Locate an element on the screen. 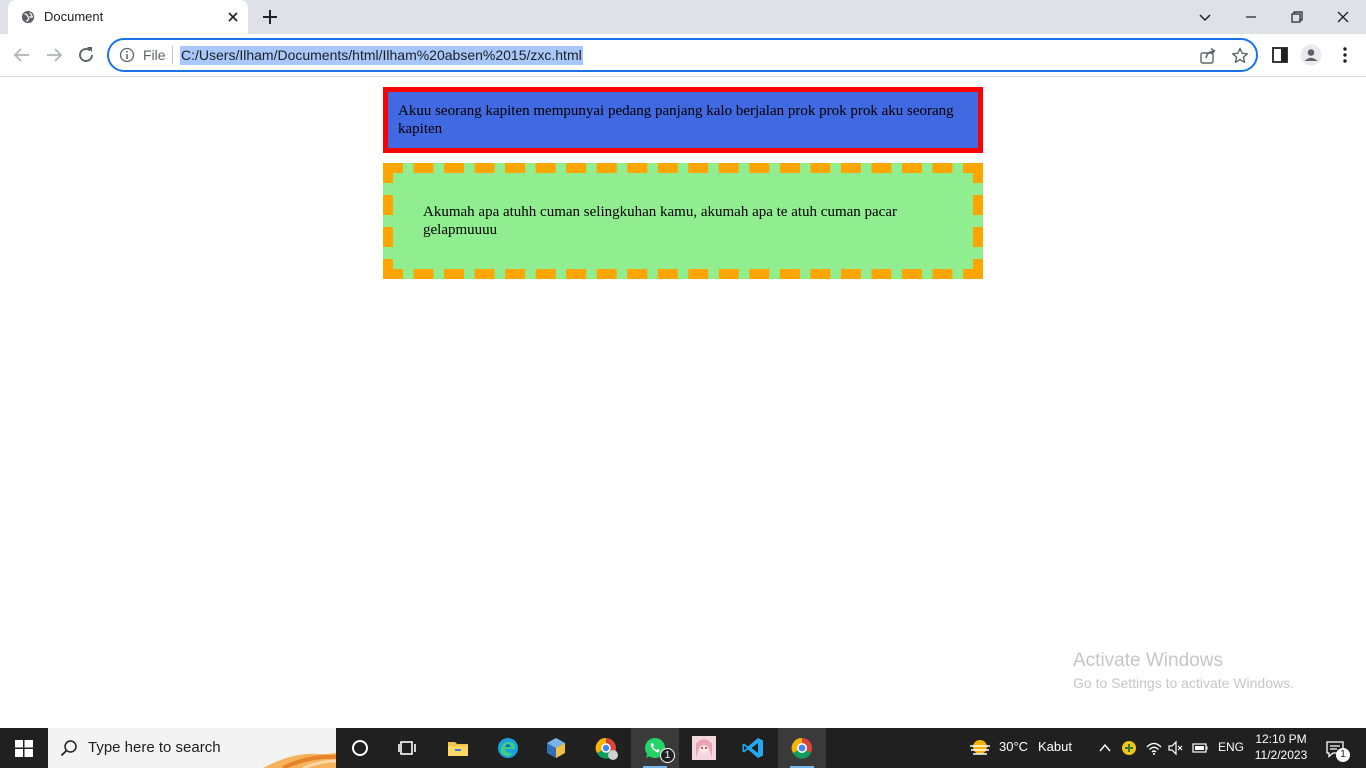 This screenshot has height=768, width=1366. back-arrow-icon is located at coordinates (22, 55).